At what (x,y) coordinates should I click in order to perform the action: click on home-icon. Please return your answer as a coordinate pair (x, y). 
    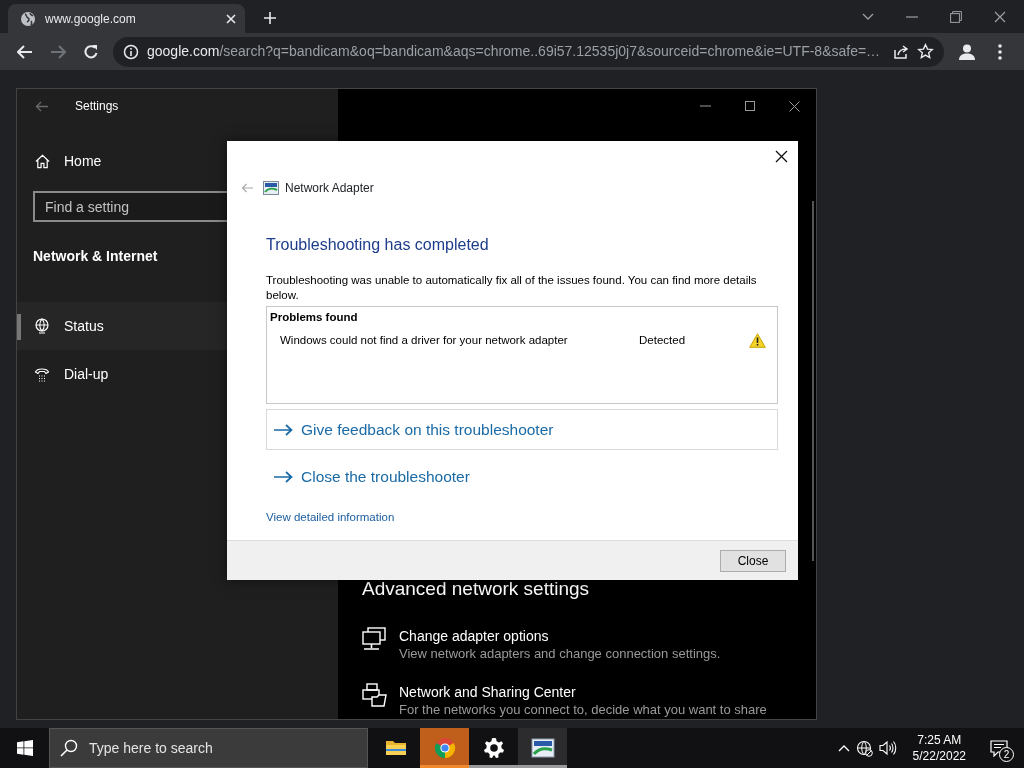
    Looking at the image, I should click on (42, 161).